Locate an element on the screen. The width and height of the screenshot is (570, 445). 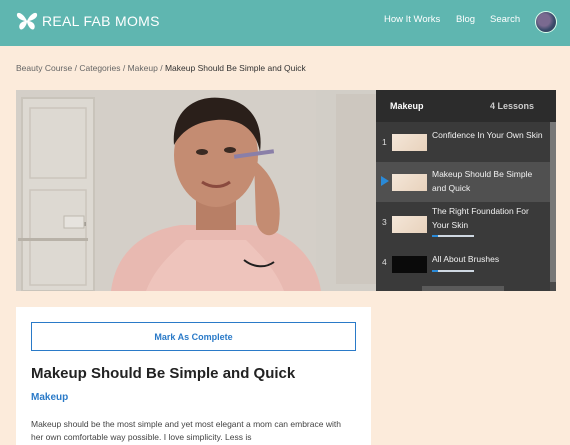
user-avatar is located at coordinates (546, 22).